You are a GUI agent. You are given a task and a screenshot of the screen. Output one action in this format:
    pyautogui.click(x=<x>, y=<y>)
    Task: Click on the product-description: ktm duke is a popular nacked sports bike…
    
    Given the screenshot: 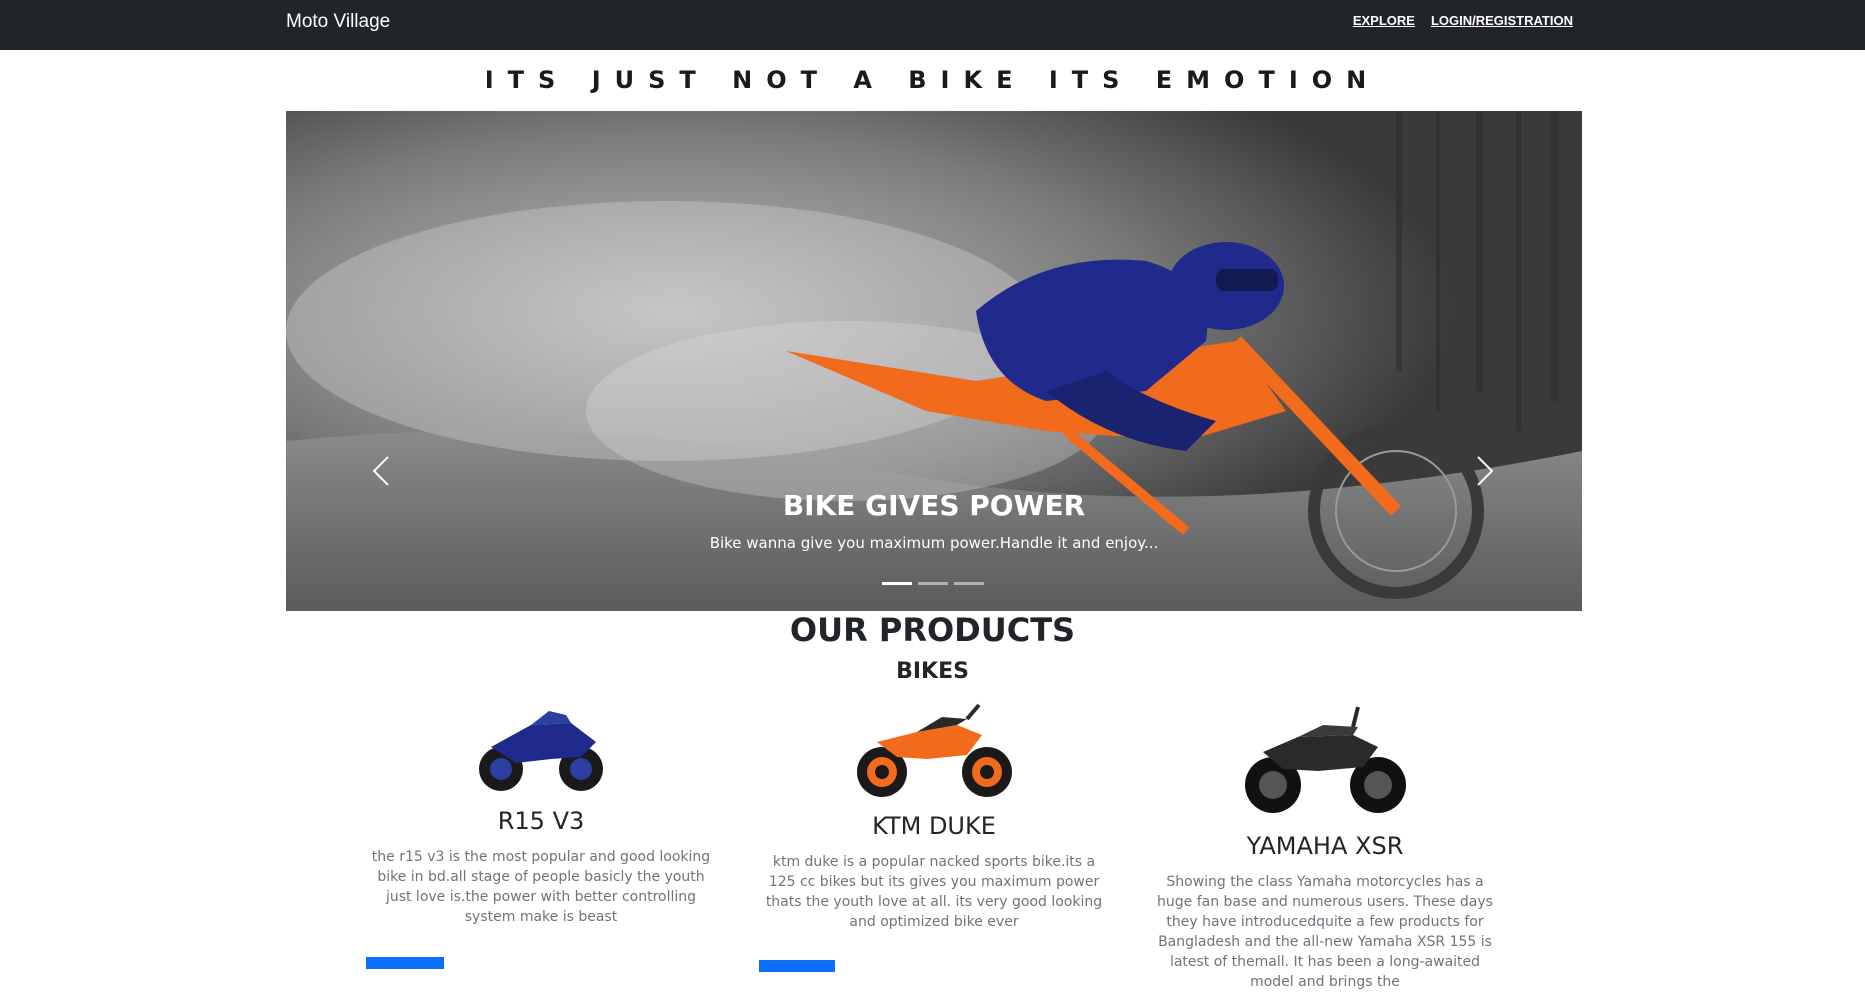 What is the action you would take?
    pyautogui.click(x=934, y=892)
    